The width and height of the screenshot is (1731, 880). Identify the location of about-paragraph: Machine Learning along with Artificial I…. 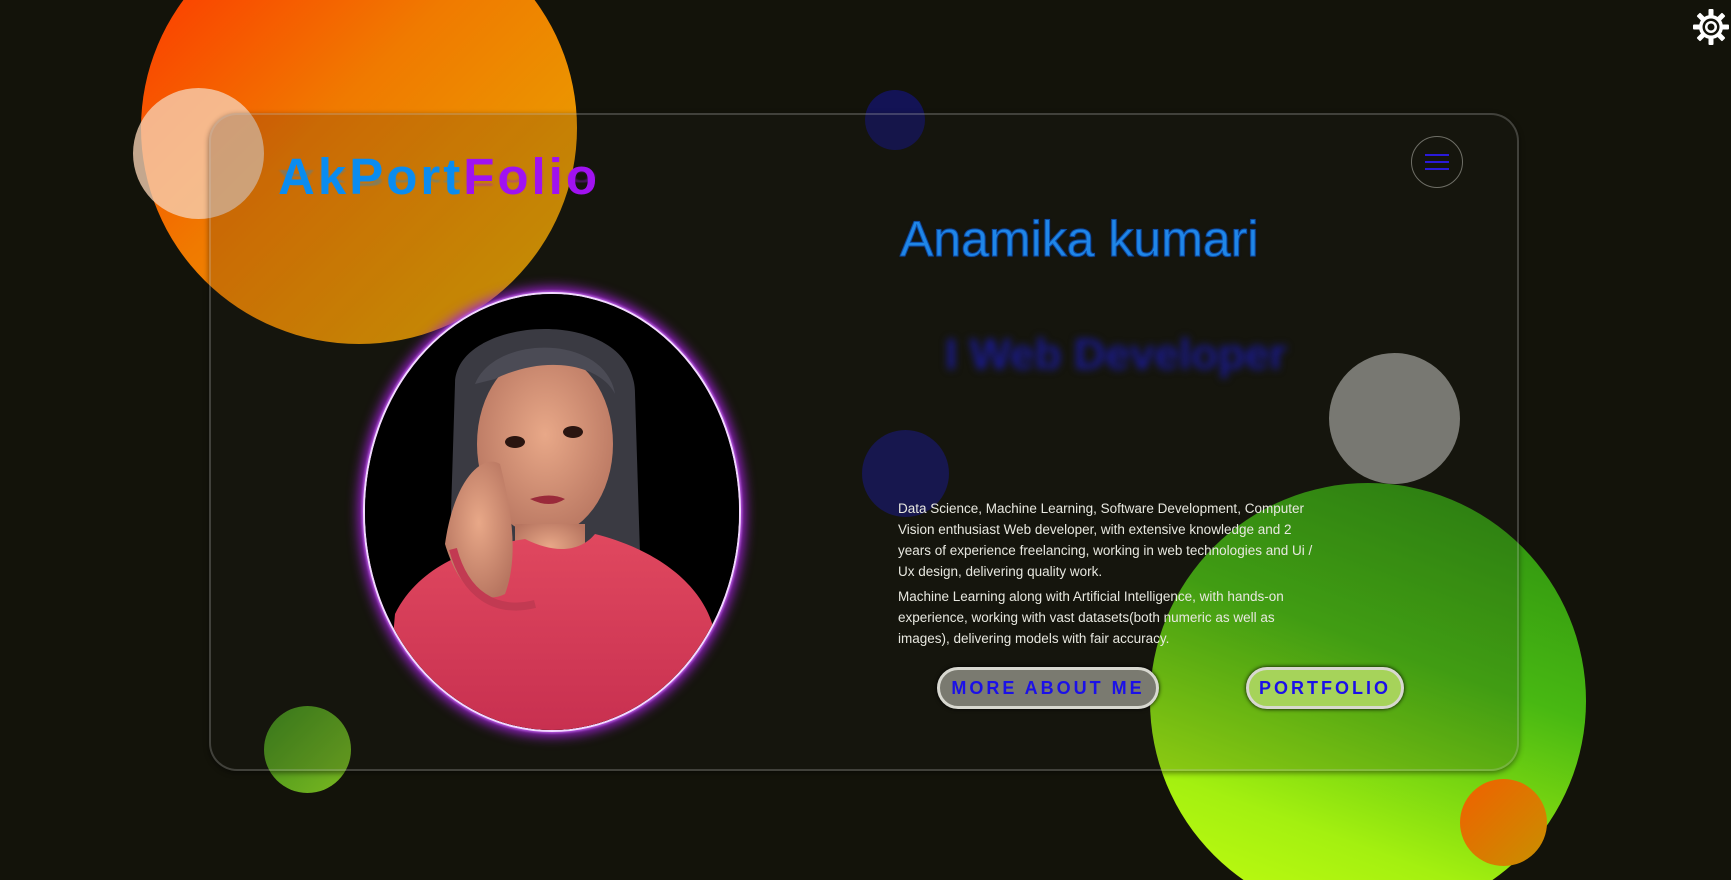
(1091, 617).